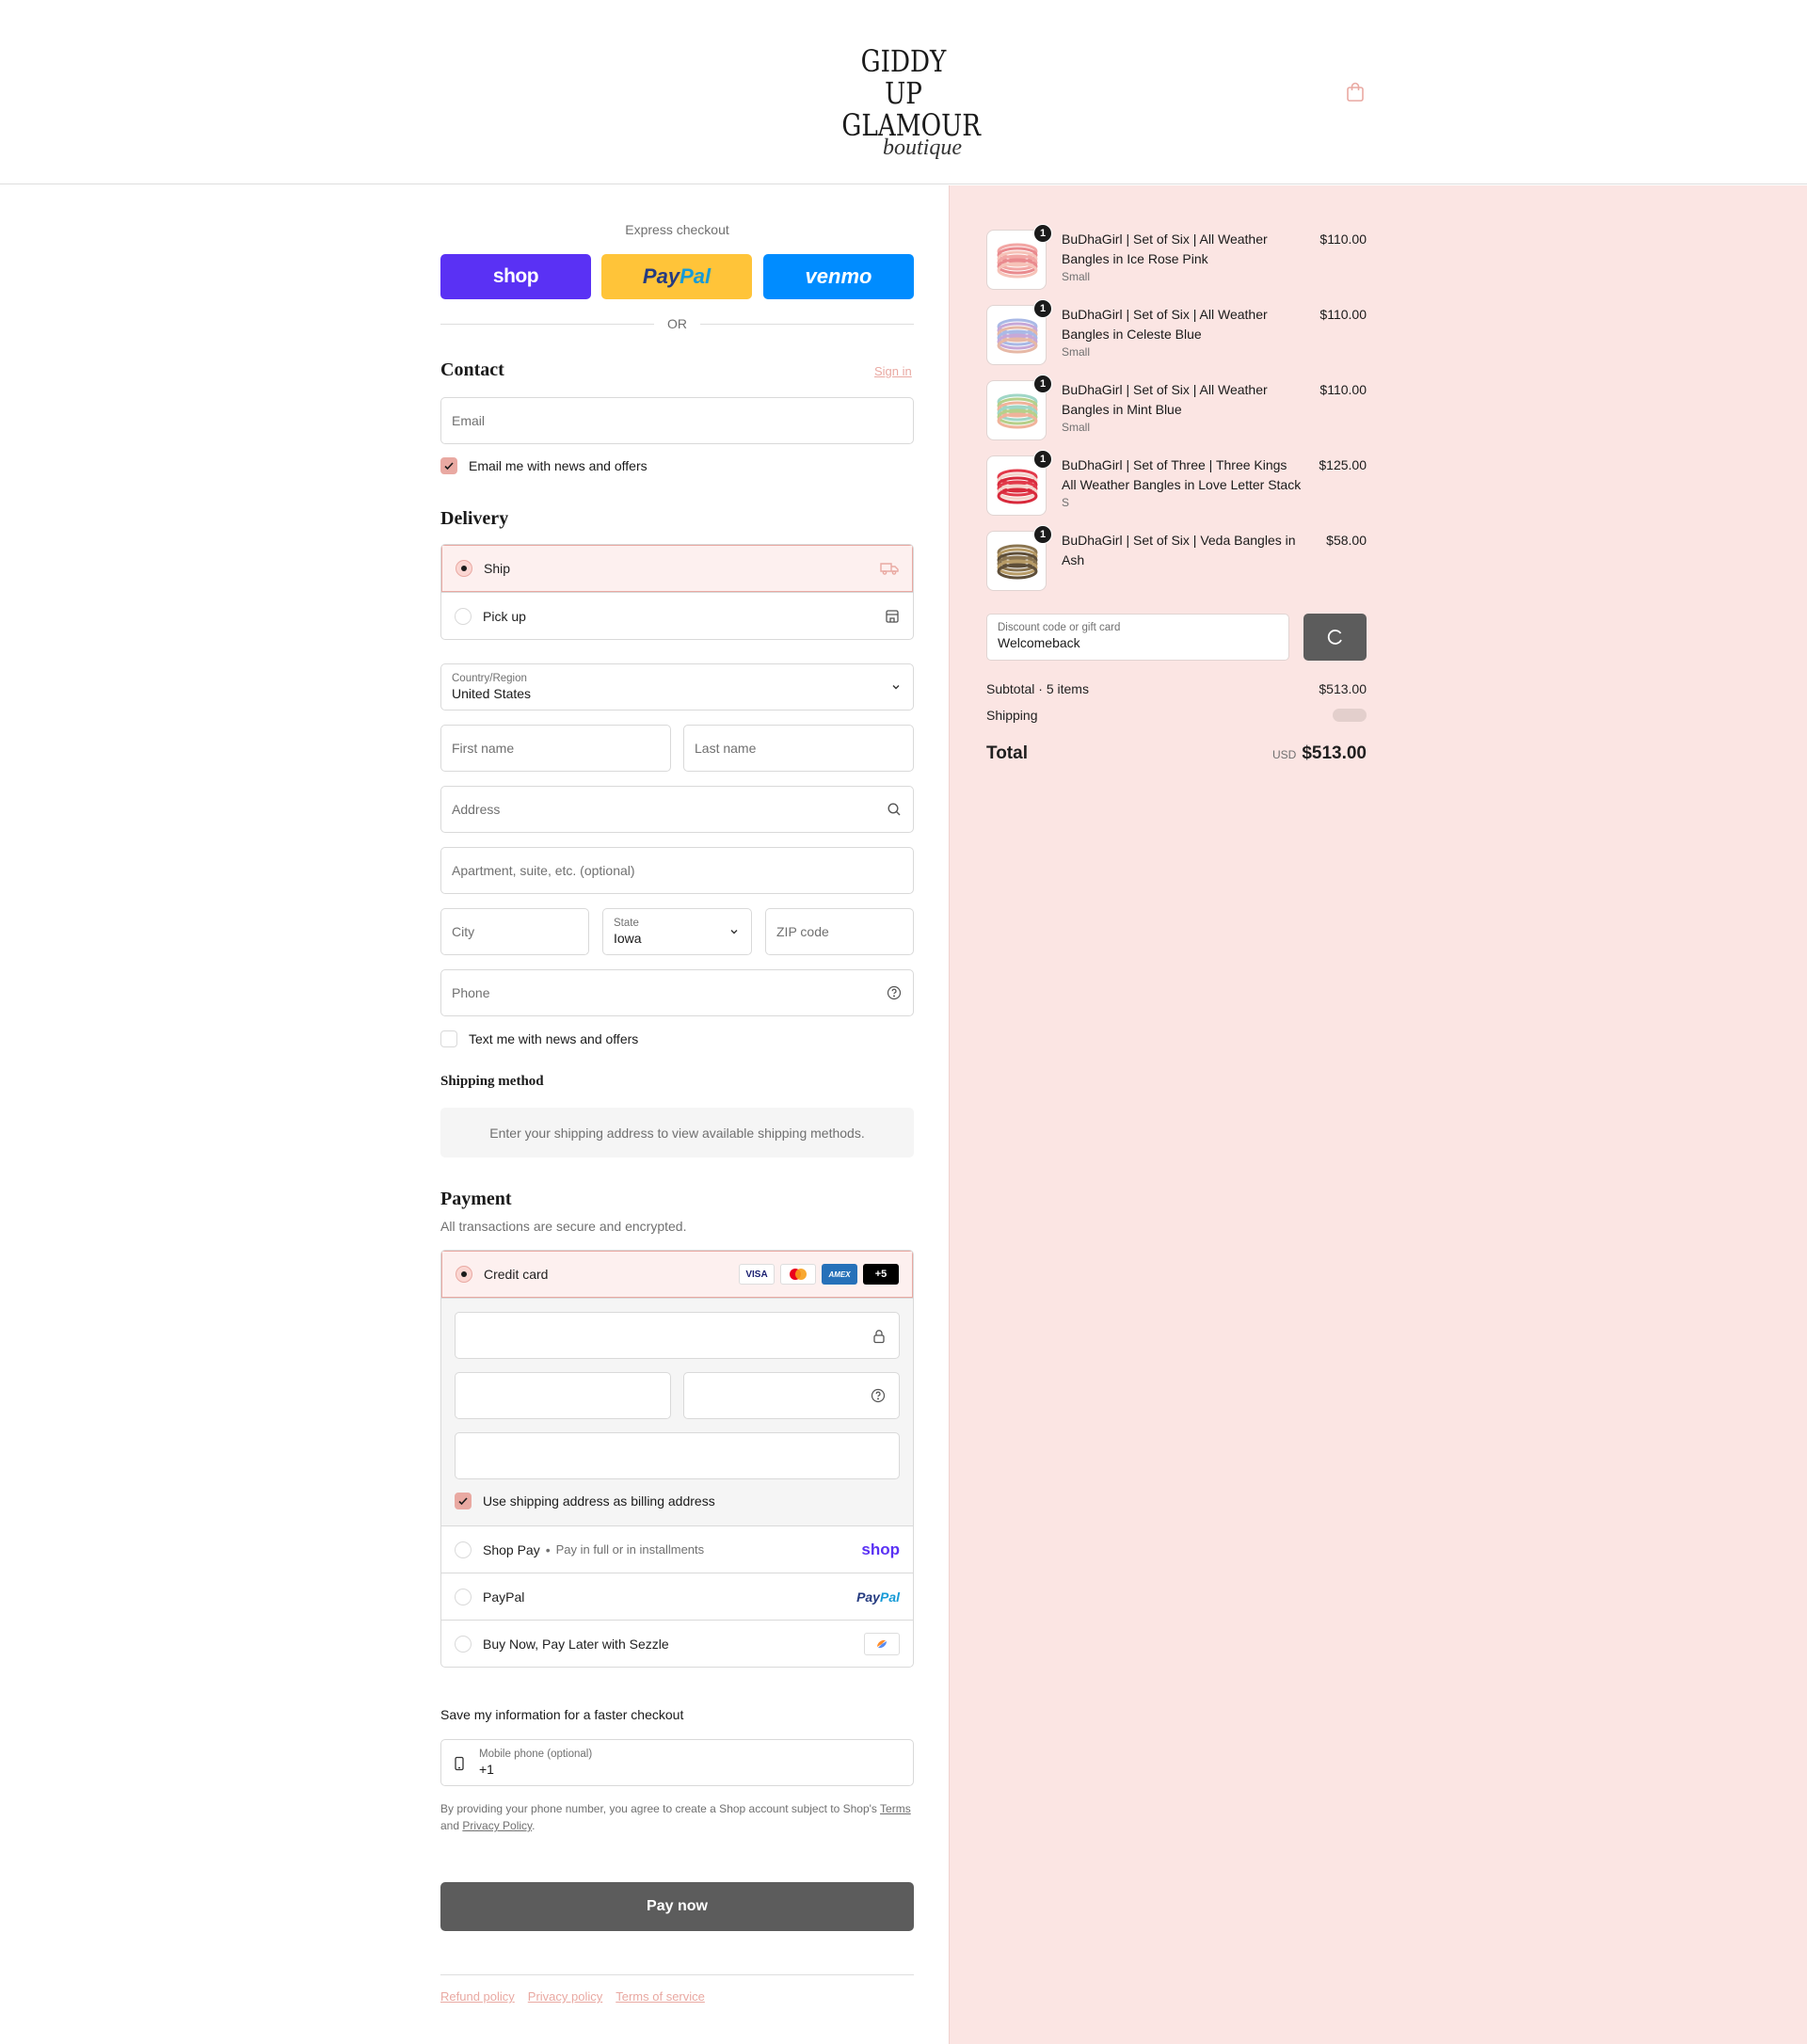 The image size is (1807, 2044). Describe the element at coordinates (792, 1395) in the screenshot. I see `card-cvv-field` at that location.